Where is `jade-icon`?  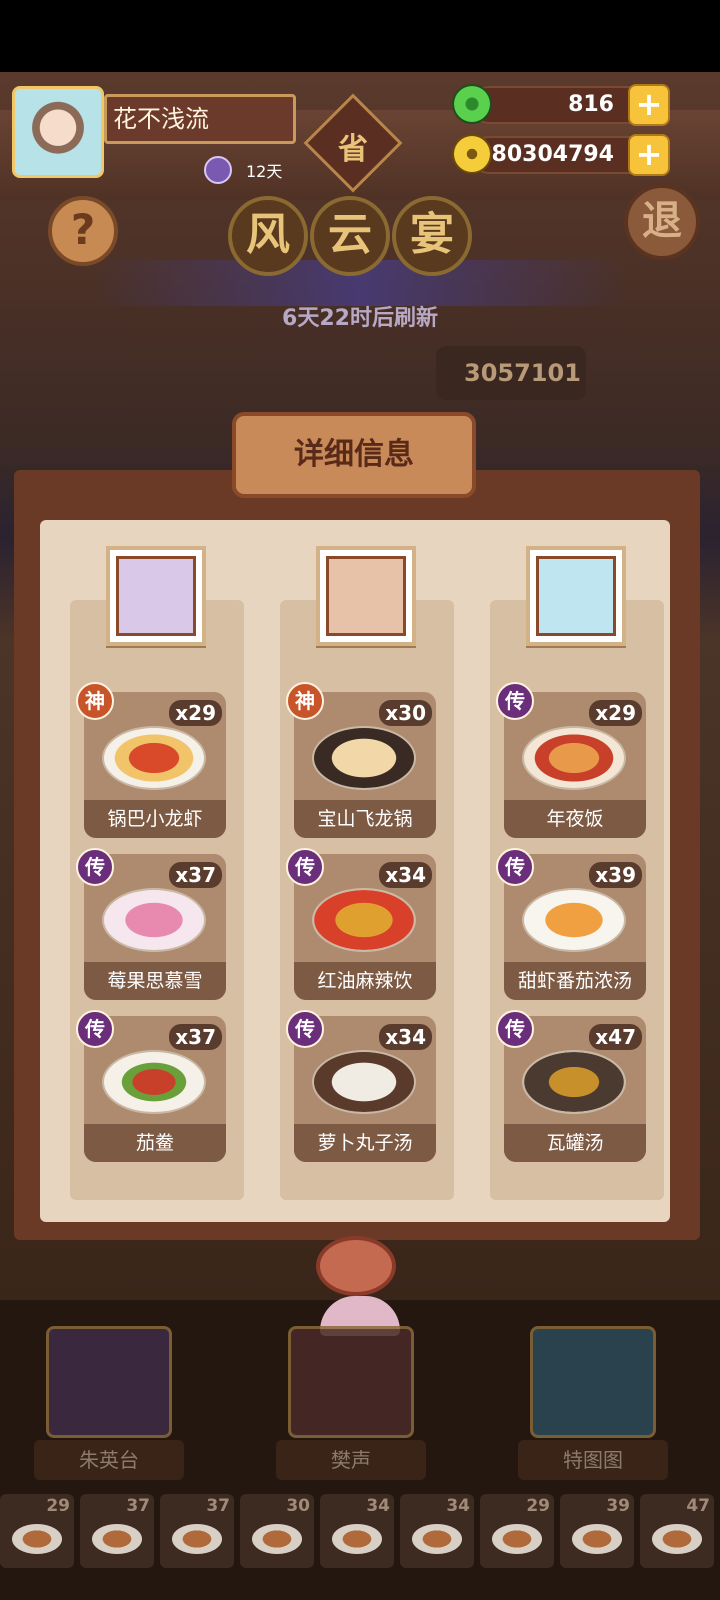
jade-icon is located at coordinates (472, 104).